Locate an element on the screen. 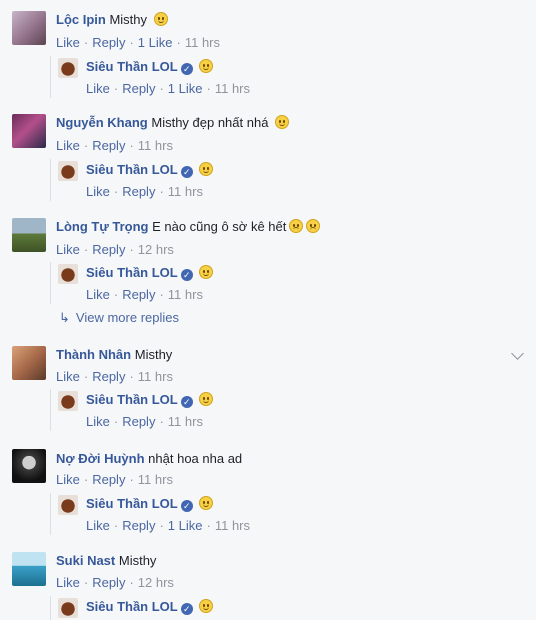 Image resolution: width=536 pixels, height=620 pixels. comment-author: Nợ Đời Huỳnh is located at coordinates (100, 458).